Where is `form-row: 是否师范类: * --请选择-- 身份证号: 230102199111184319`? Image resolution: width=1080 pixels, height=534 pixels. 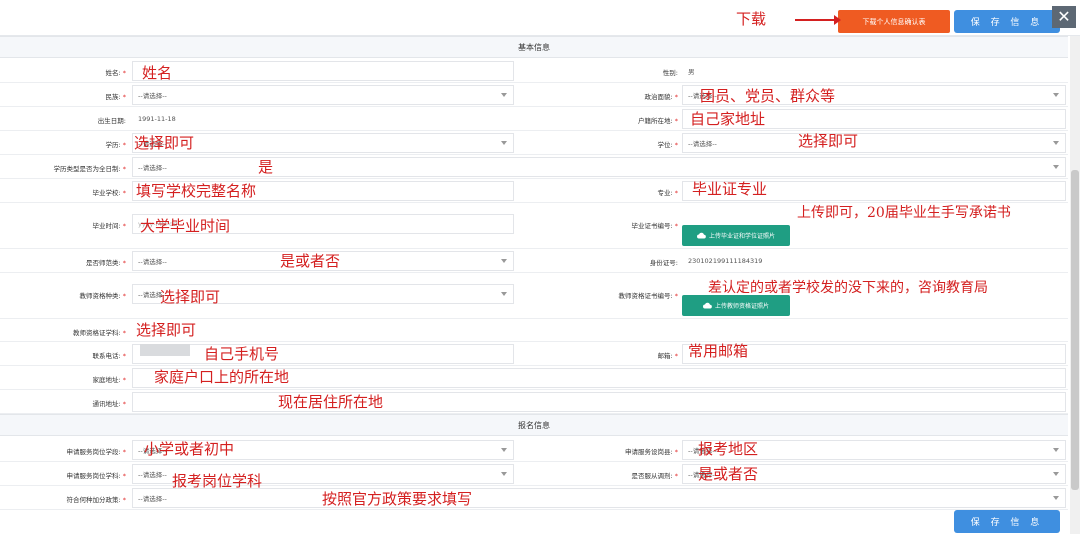
form-row: 是否师范类: * --请选择-- 身份证号: 230102199111184319 is located at coordinates (534, 261).